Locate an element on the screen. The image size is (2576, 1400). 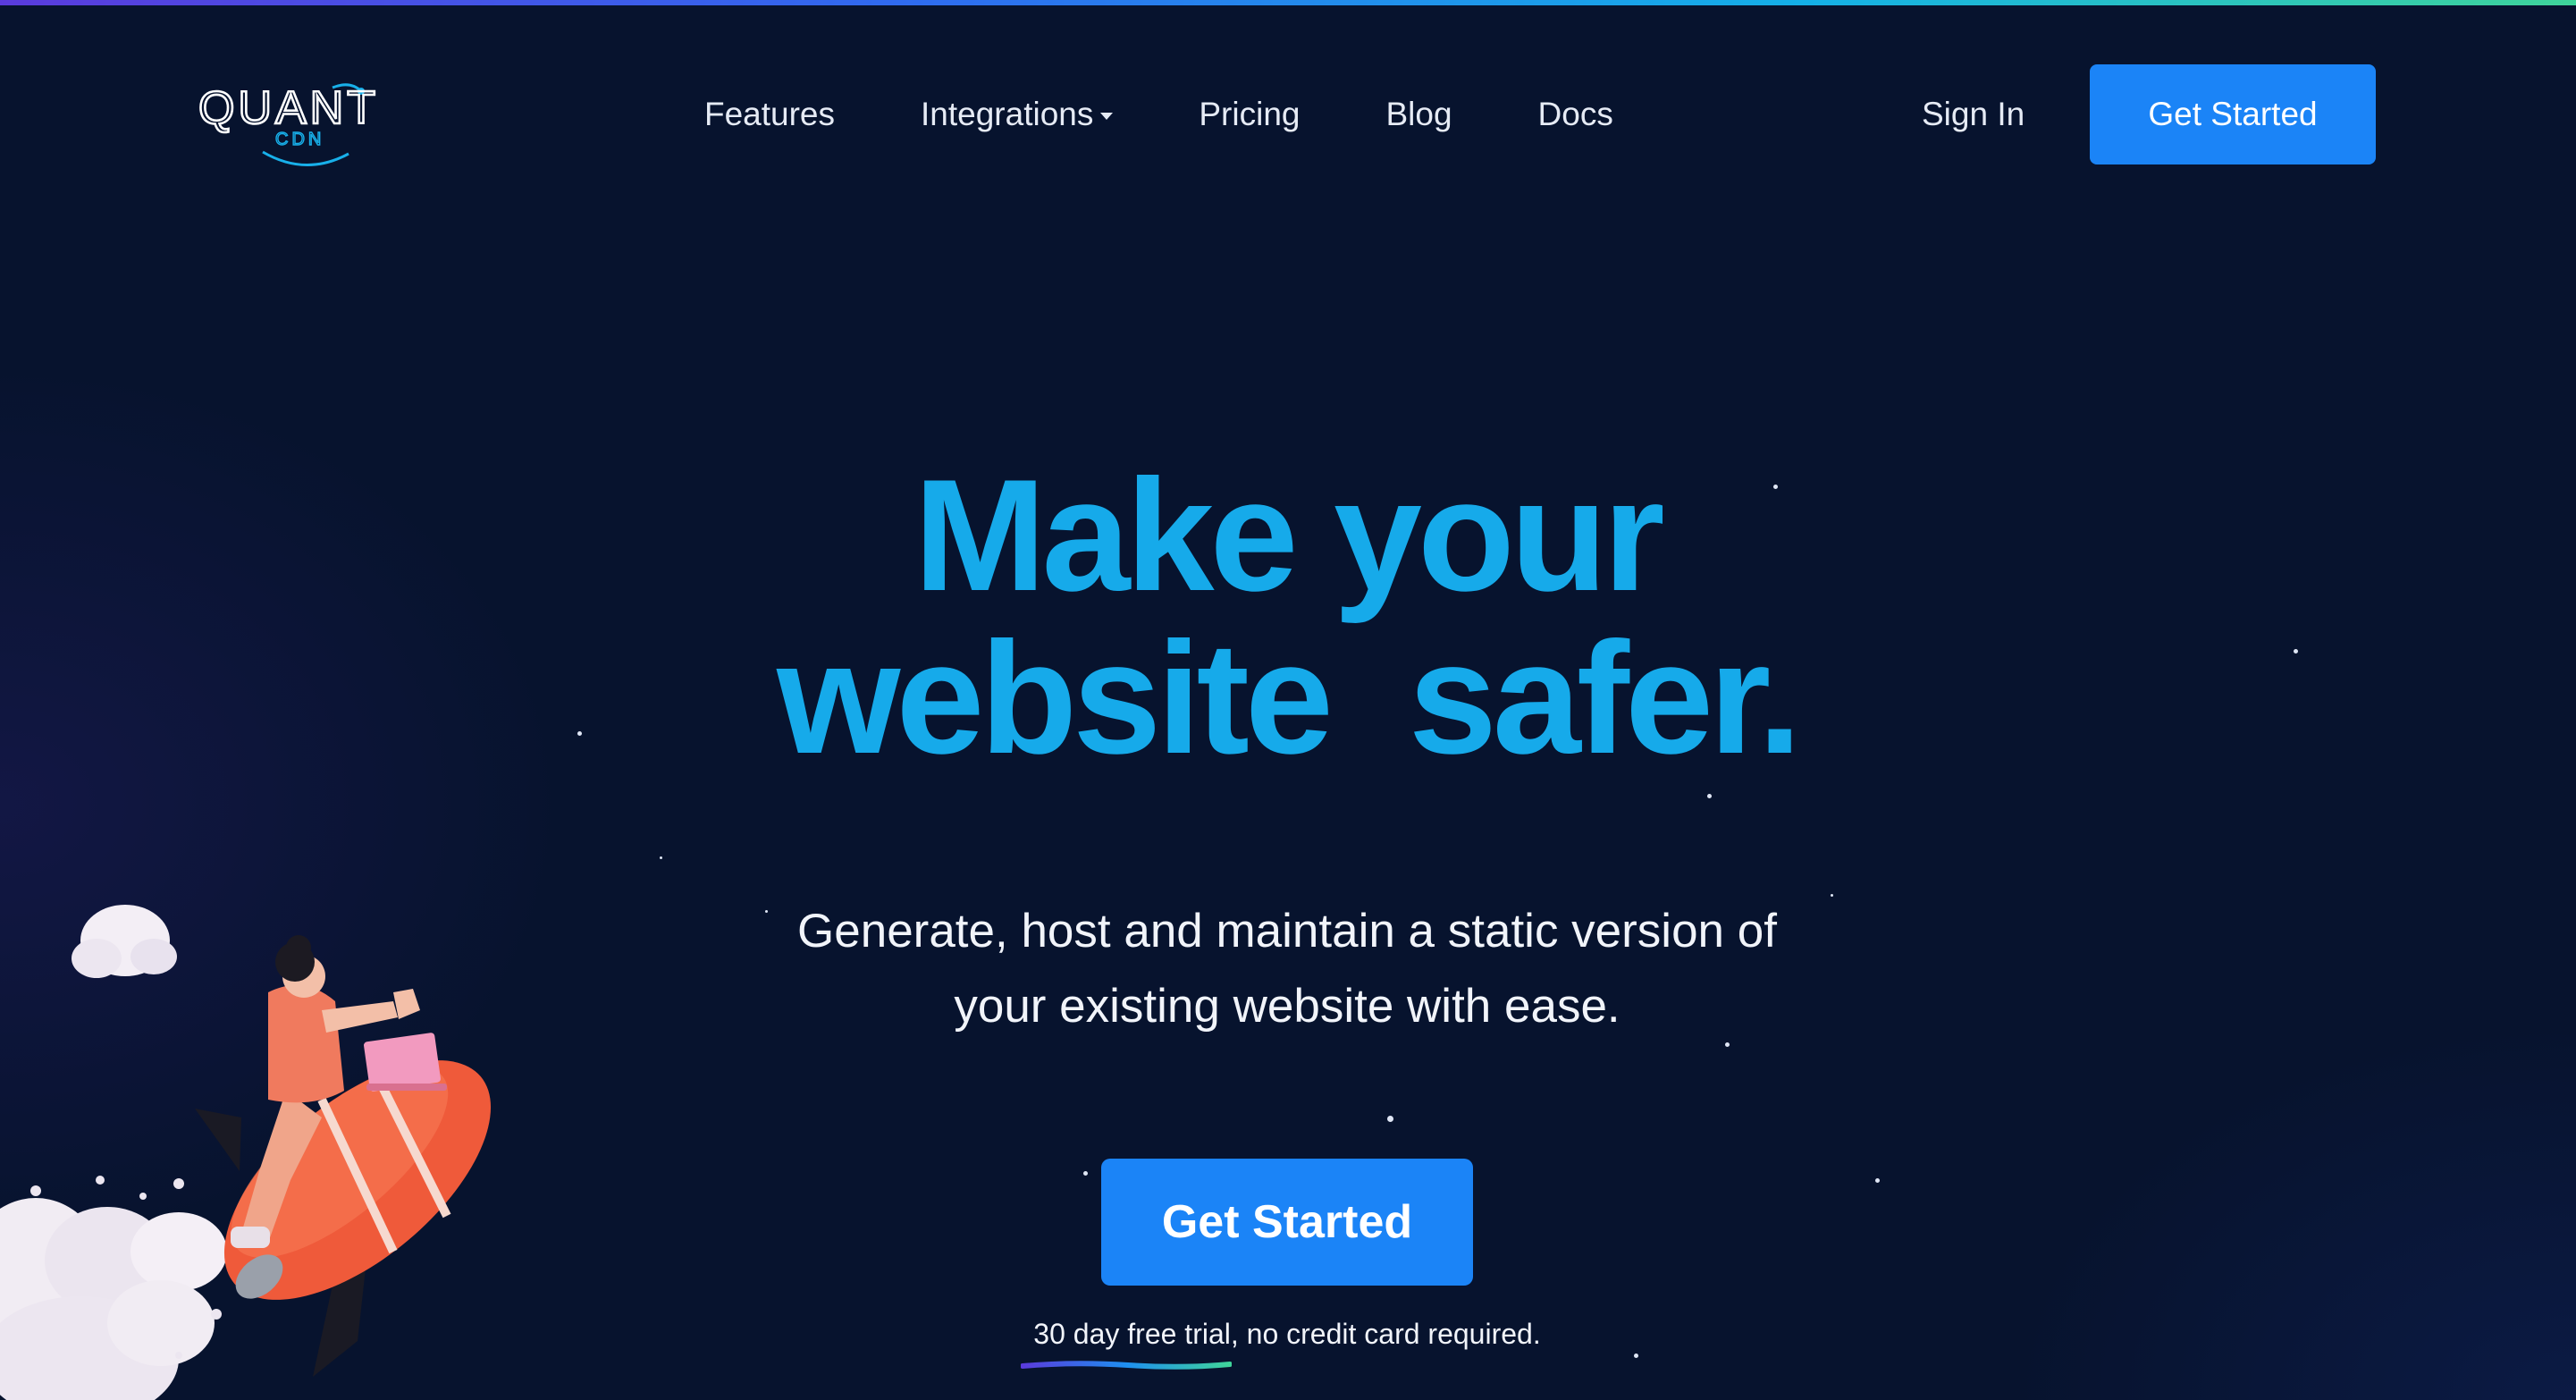
hero-get-started-button: Get Started is located at coordinates (1287, 1222).